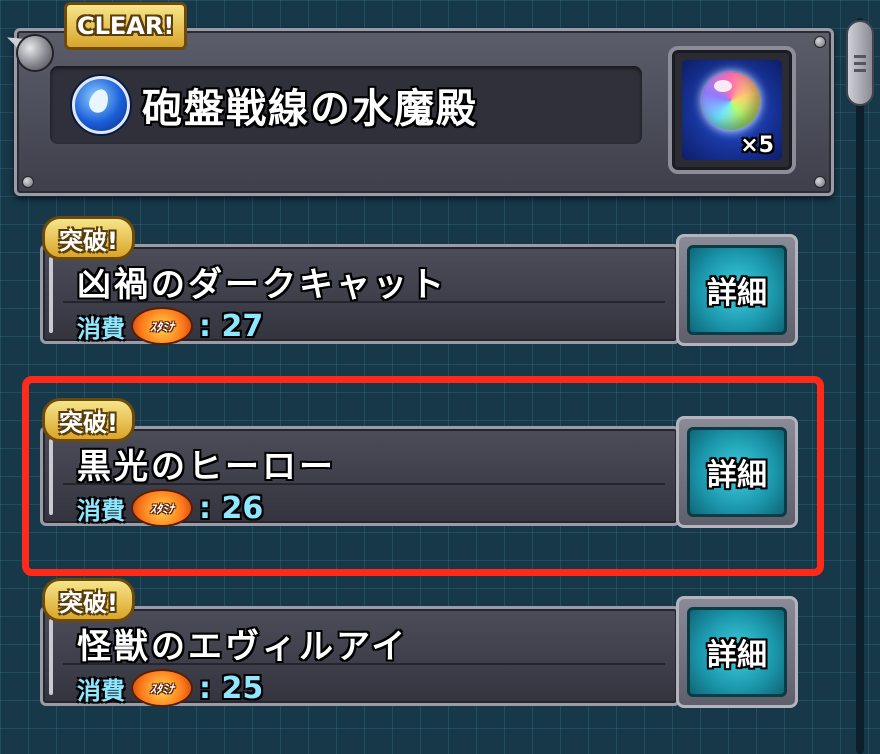 This screenshot has height=754, width=880. What do you see at coordinates (231, 326) in the screenshot?
I see `cost-value: : 27` at bounding box center [231, 326].